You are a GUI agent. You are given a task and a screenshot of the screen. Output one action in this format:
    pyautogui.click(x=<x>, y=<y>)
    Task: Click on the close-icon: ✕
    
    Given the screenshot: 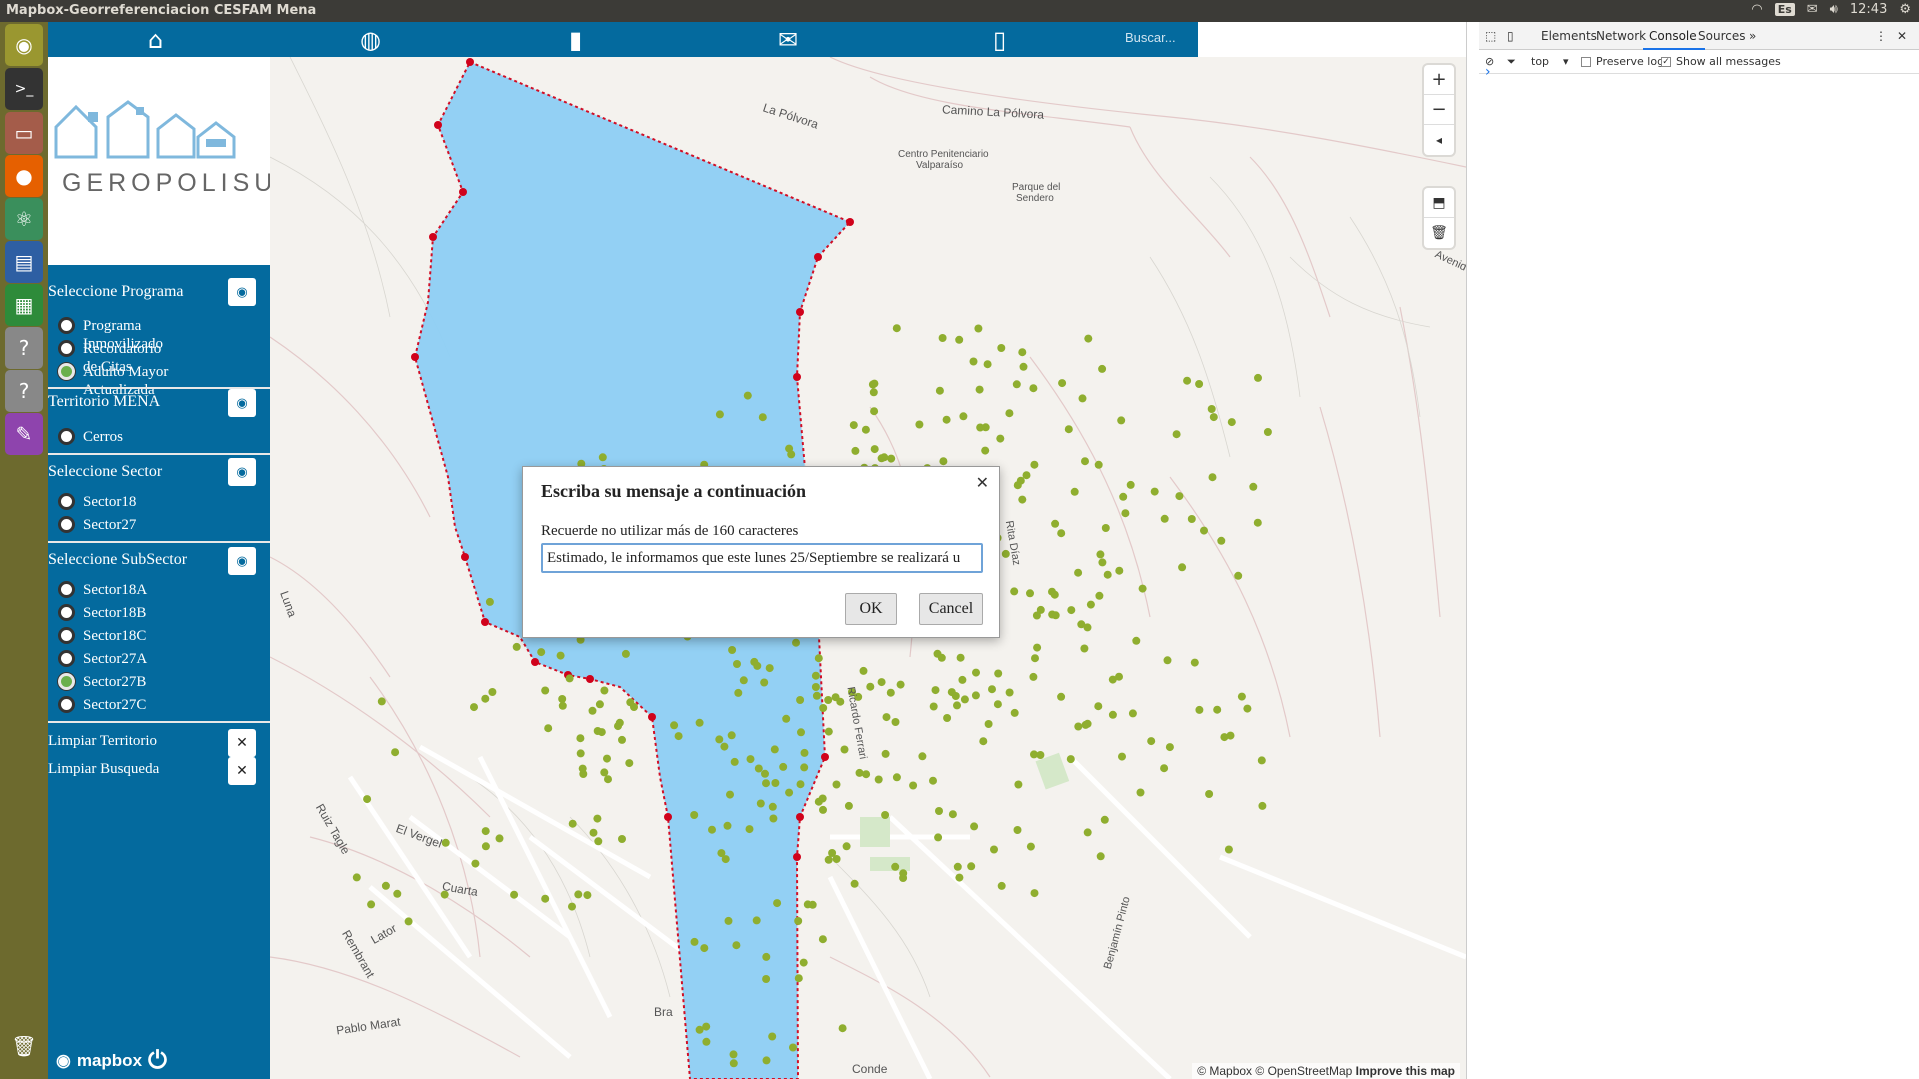 What is the action you would take?
    pyautogui.click(x=982, y=482)
    